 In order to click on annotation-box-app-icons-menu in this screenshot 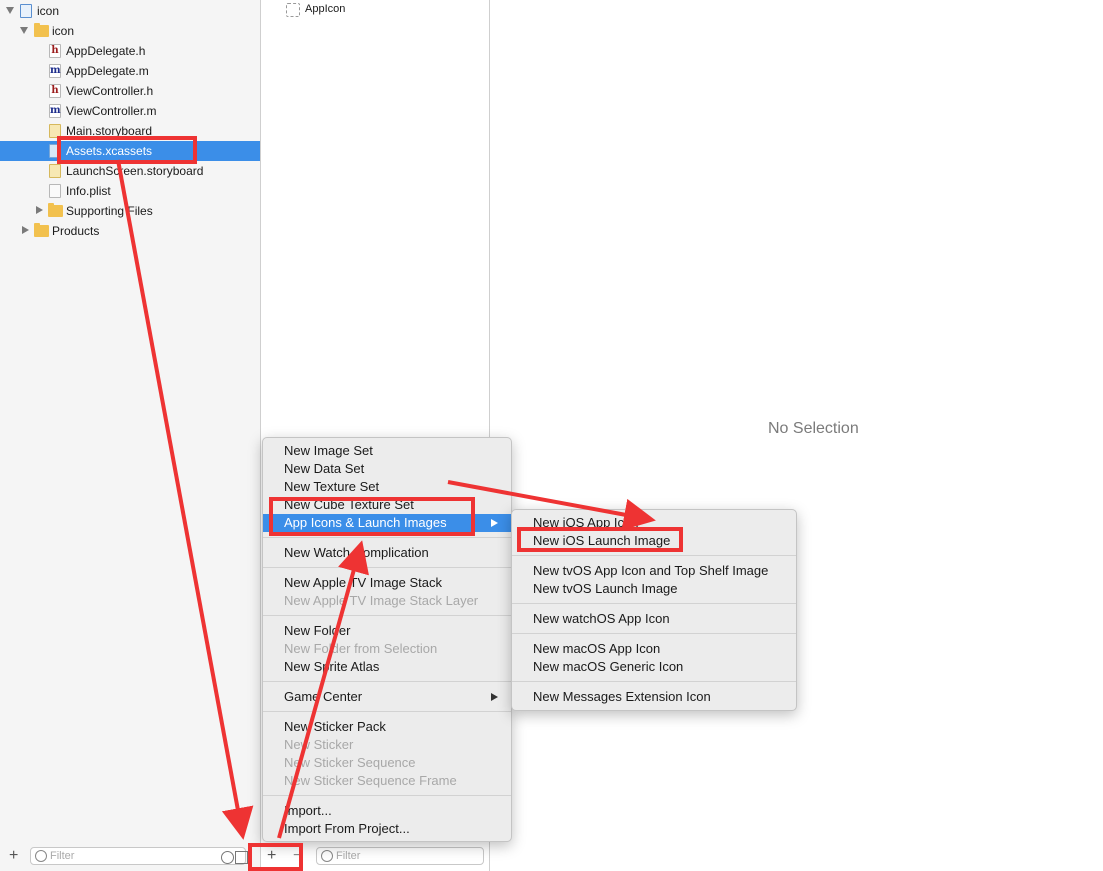, I will do `click(372, 516)`.